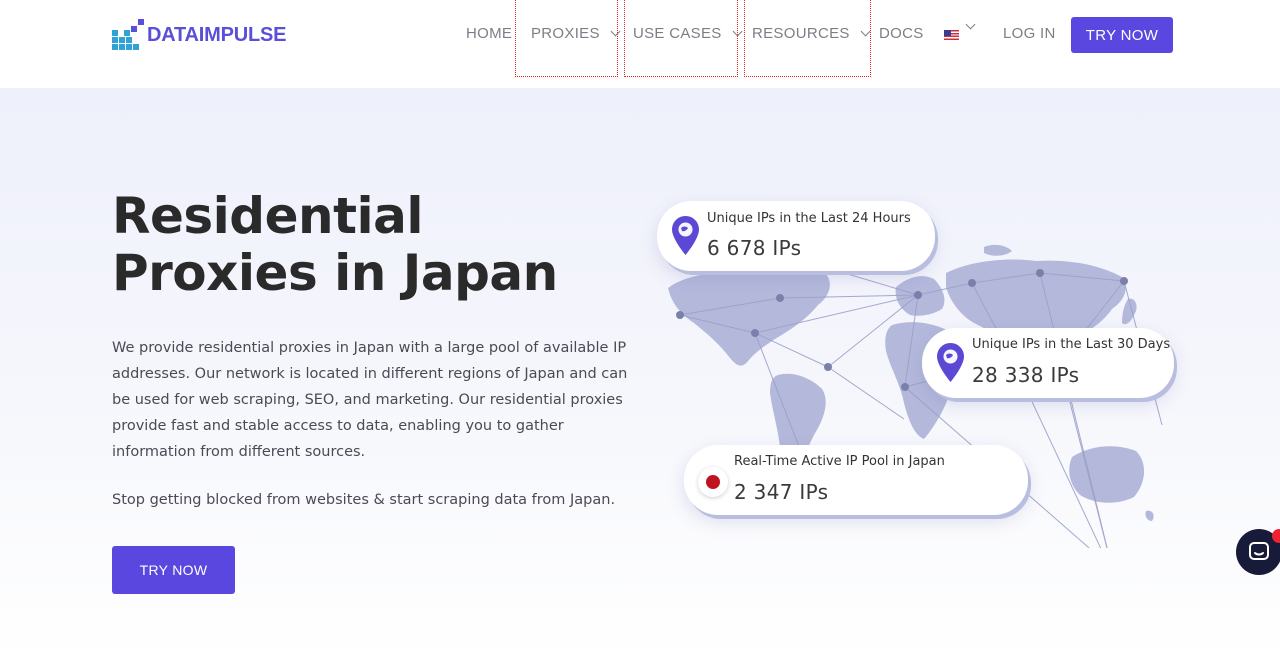  What do you see at coordinates (1071, 344) in the screenshot?
I see `stat-label-30d: Unique IPs in the Last 30 Days` at bounding box center [1071, 344].